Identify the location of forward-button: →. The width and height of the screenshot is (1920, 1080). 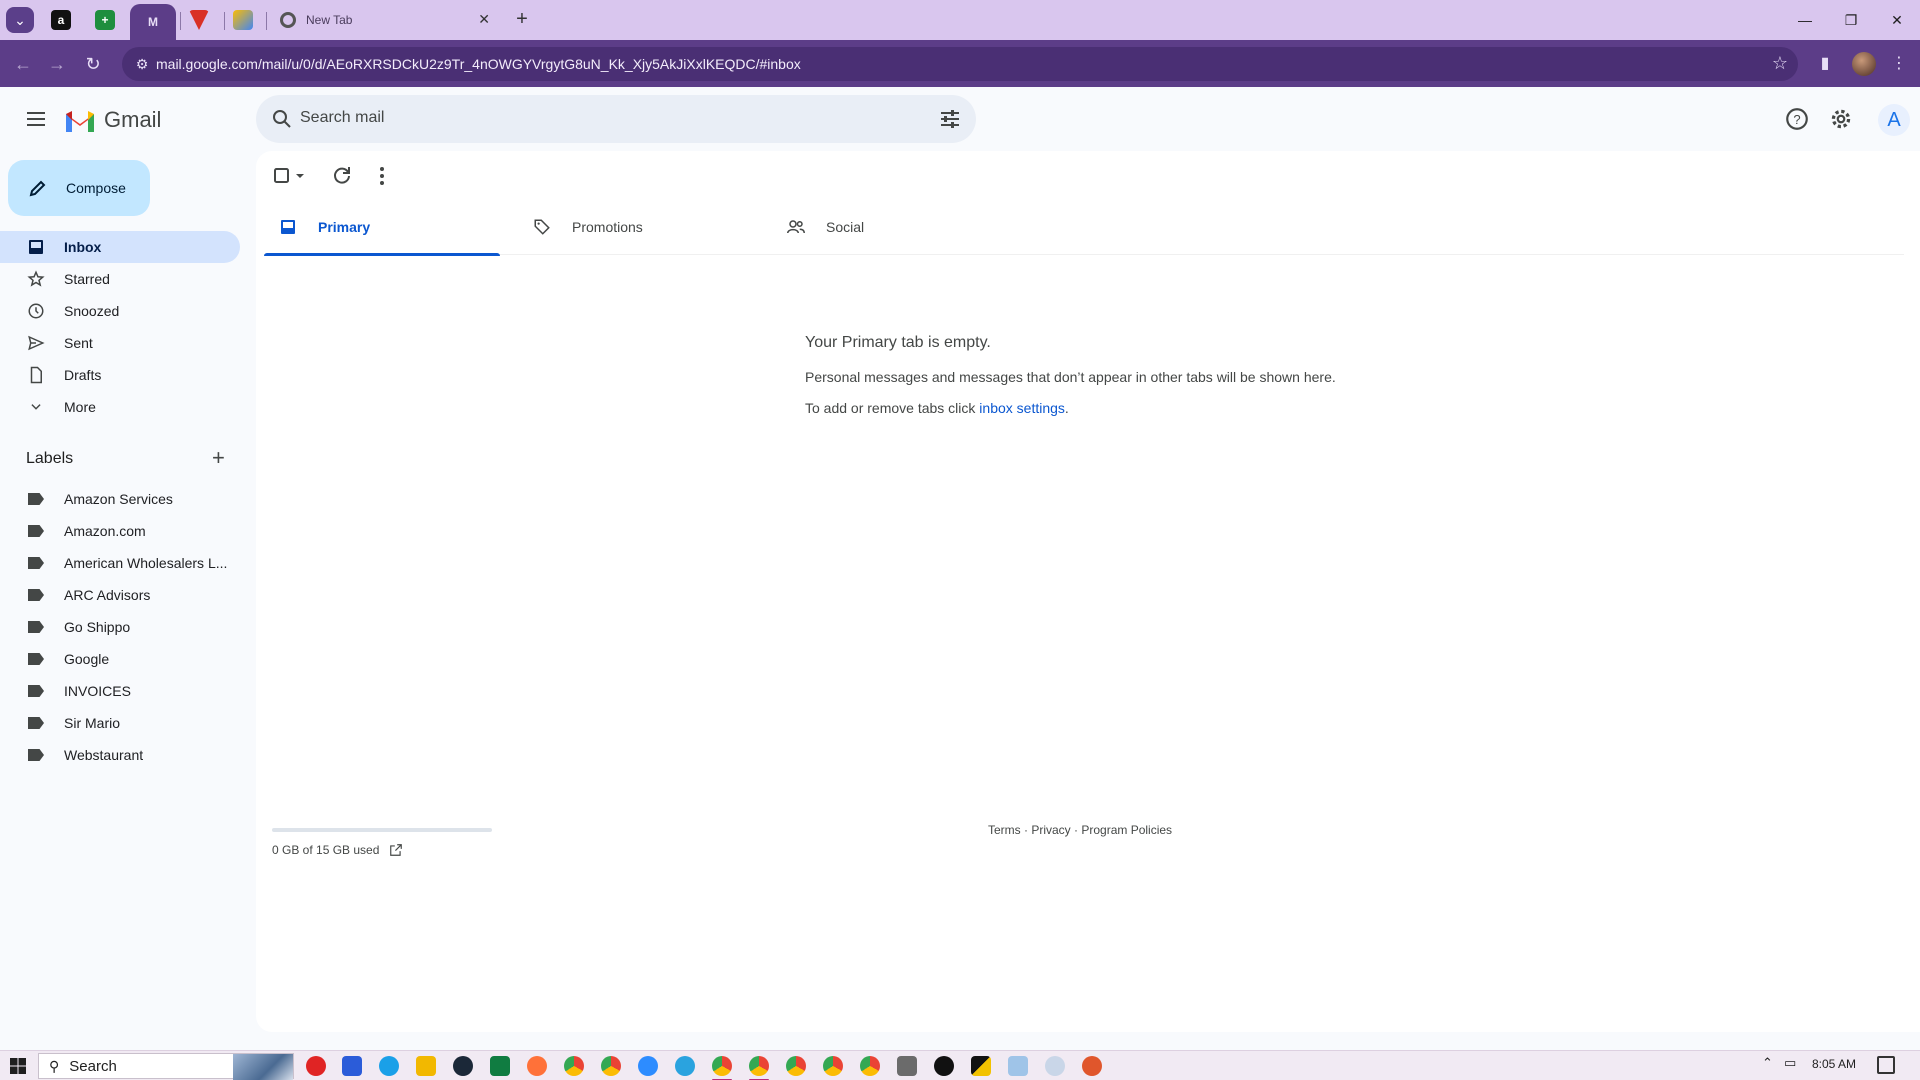
(57, 64).